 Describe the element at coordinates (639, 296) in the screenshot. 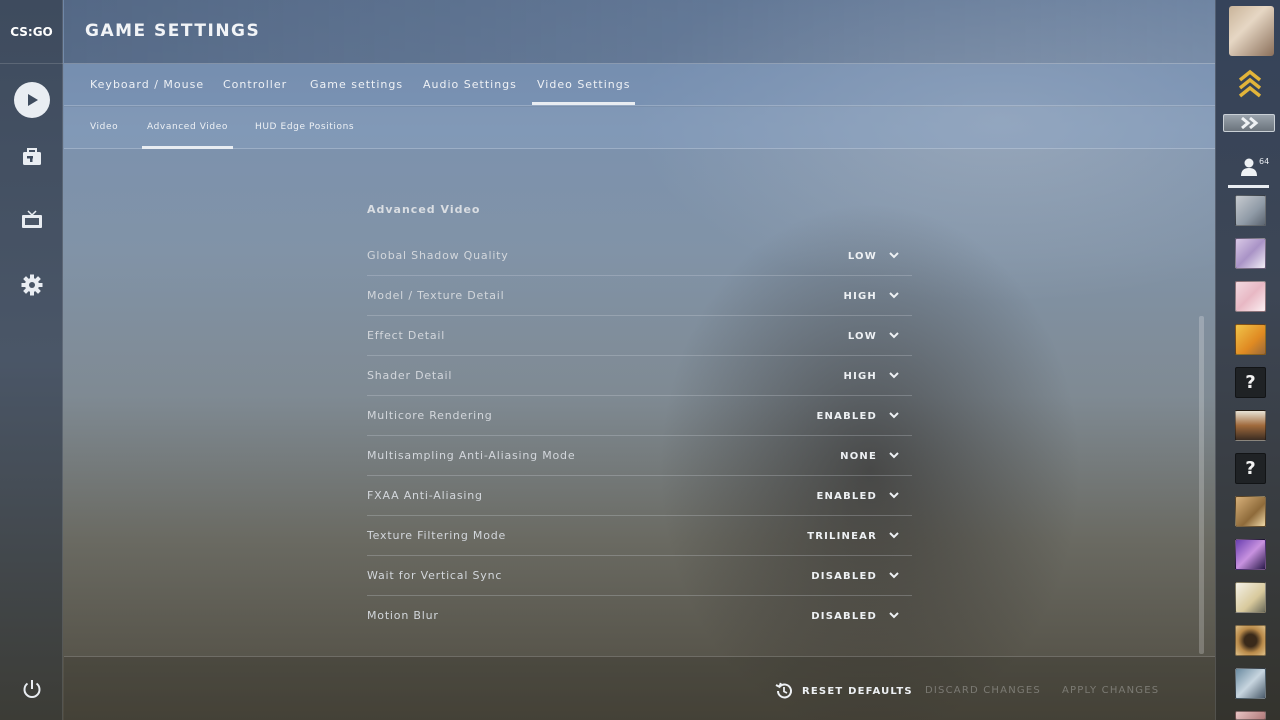

I see `setting-row-model-texture-detail: Model / Texture Detail HIGH` at that location.